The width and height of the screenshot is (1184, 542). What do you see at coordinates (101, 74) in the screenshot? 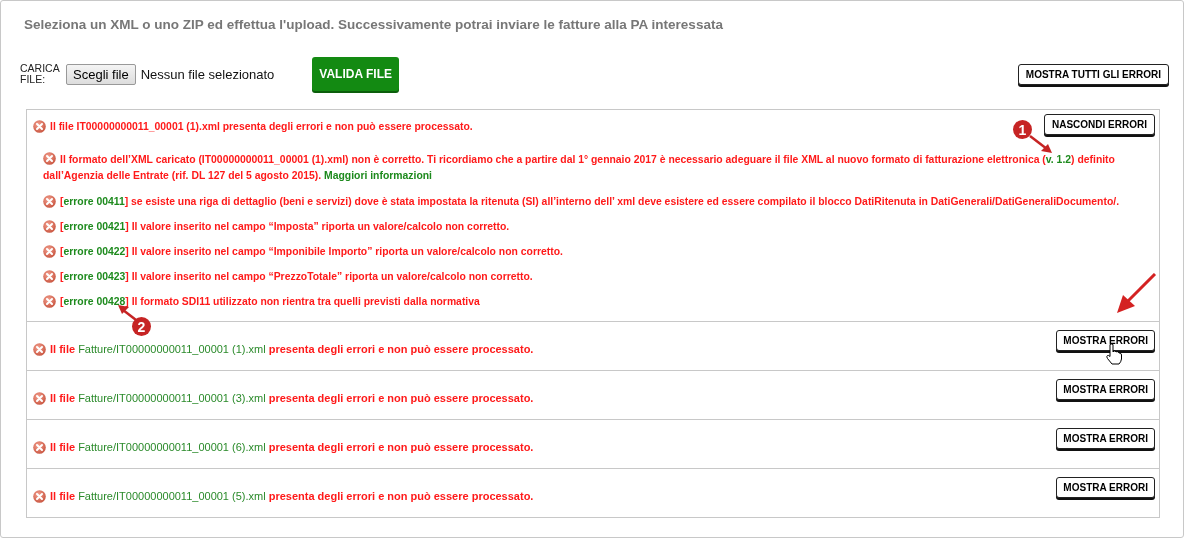
I see `choose-file-button: Scegli file` at bounding box center [101, 74].